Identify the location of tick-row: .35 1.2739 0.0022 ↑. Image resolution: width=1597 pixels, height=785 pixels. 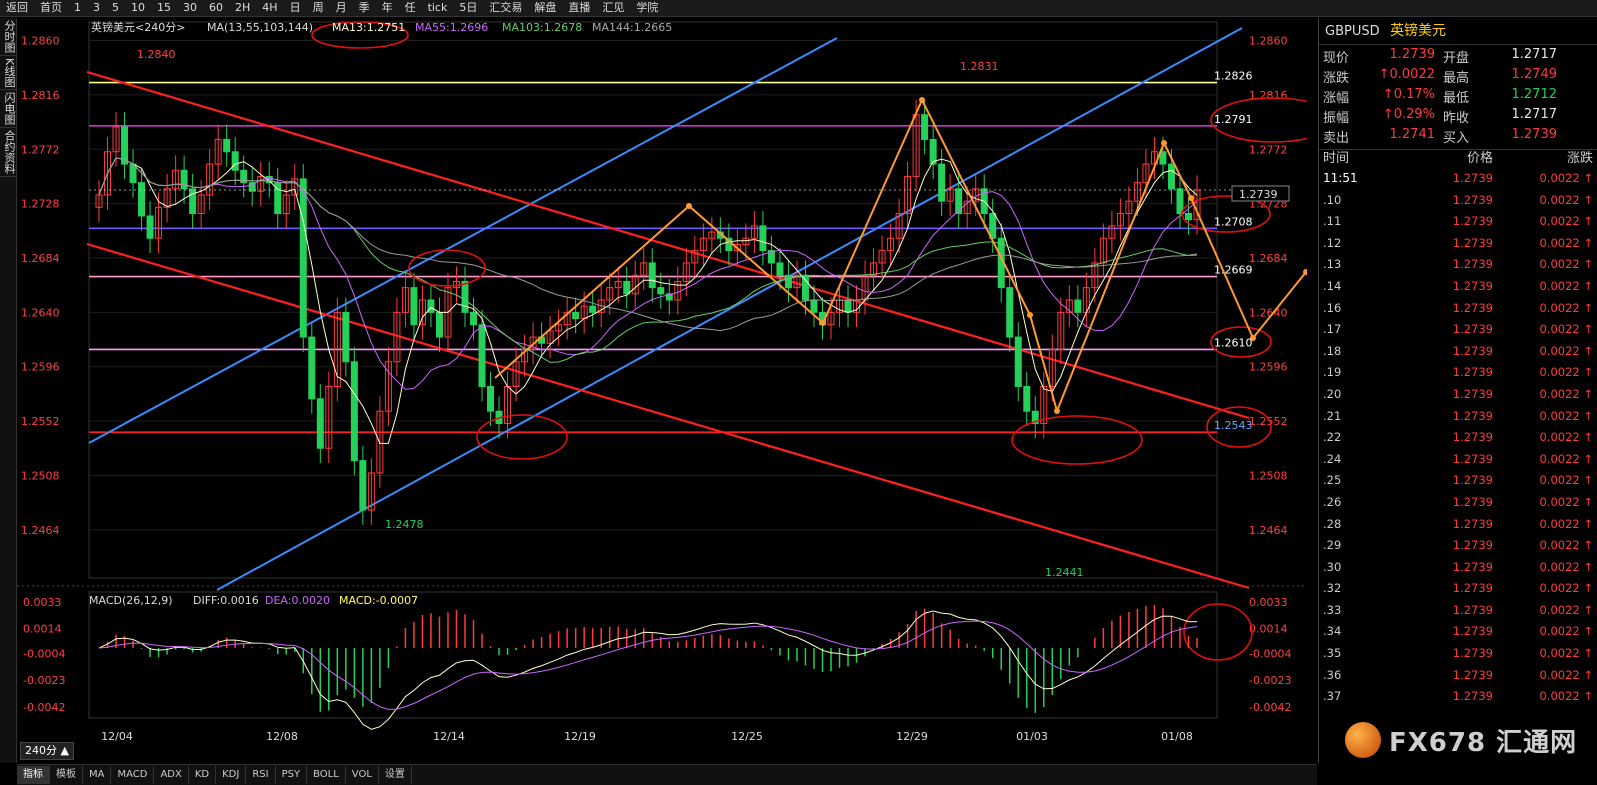
(1458, 654).